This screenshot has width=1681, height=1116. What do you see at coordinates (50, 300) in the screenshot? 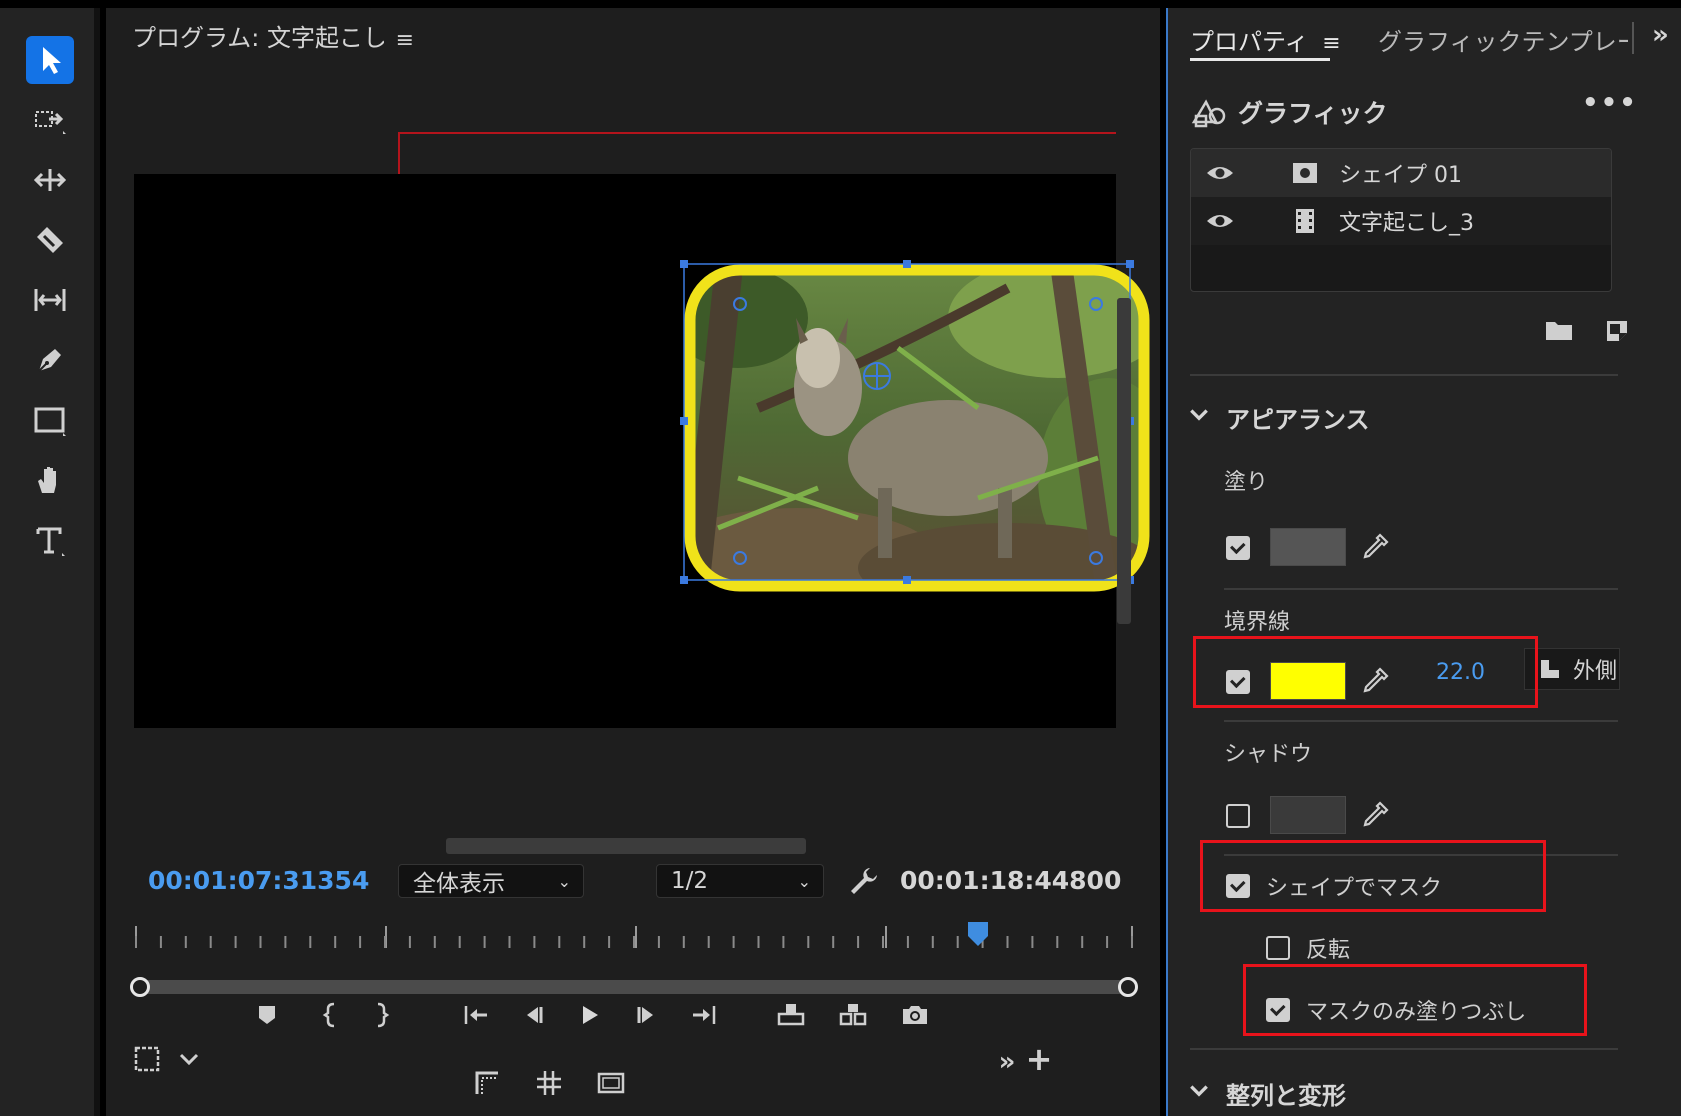
I see `slip-tool` at bounding box center [50, 300].